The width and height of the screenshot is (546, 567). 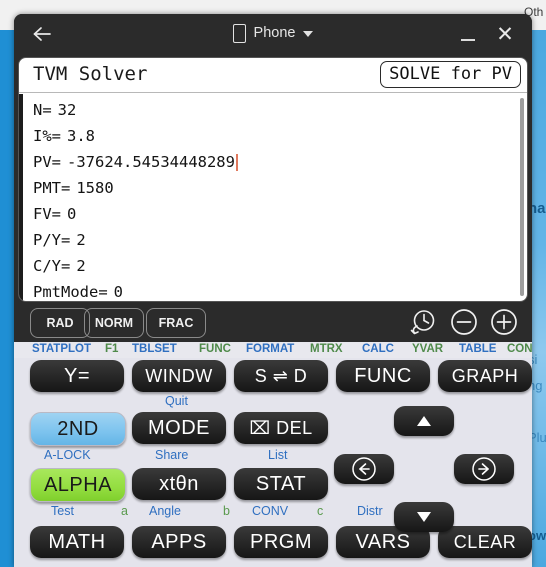 What do you see at coordinates (273, 75) in the screenshot?
I see `display-header: TVM Solver SOLVE for PV` at bounding box center [273, 75].